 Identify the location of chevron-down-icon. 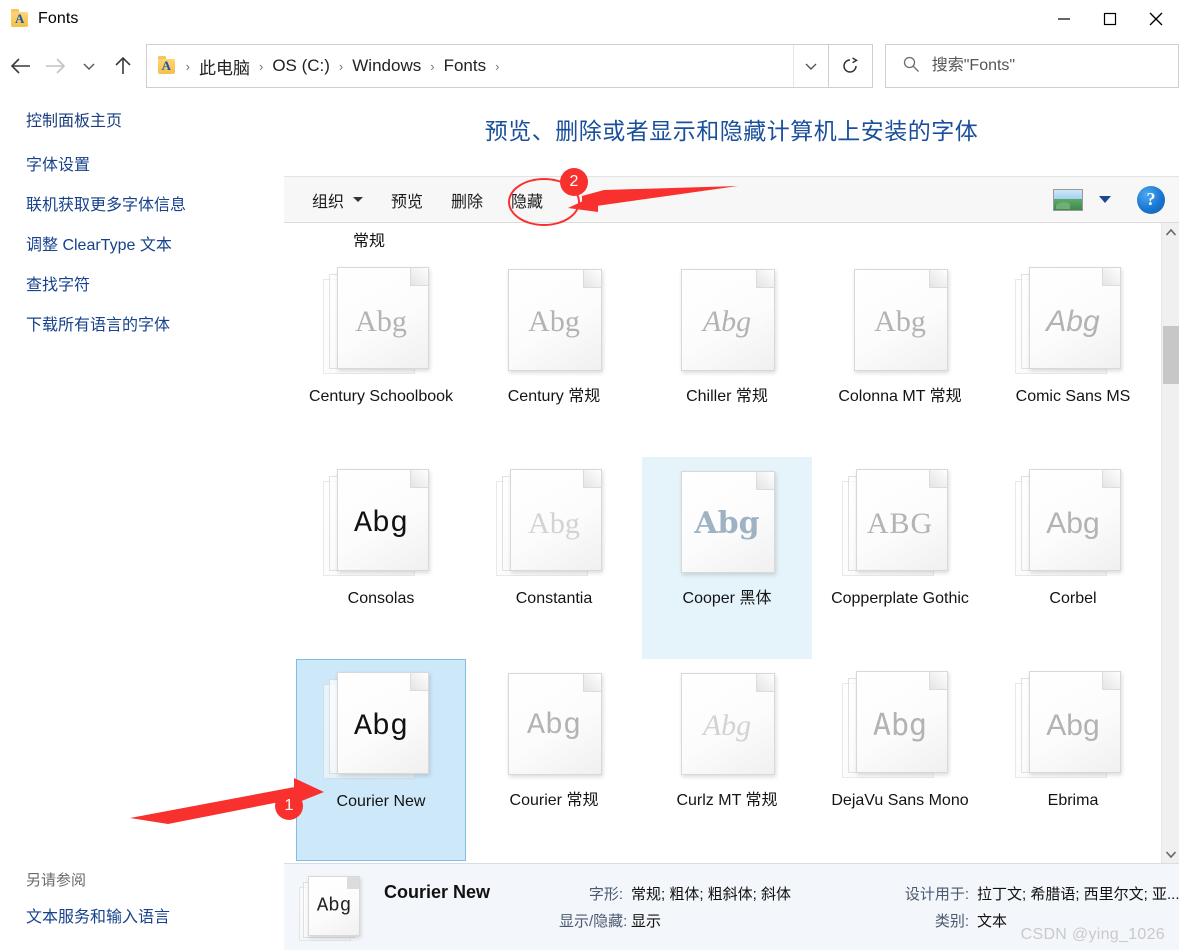
(358, 199).